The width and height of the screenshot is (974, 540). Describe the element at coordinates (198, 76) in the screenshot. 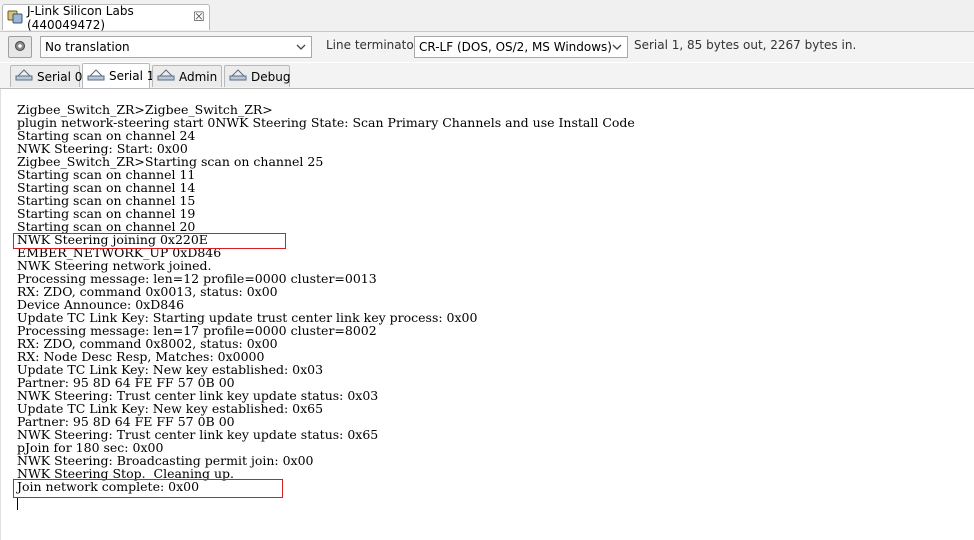

I see `tab-label: Admin` at that location.